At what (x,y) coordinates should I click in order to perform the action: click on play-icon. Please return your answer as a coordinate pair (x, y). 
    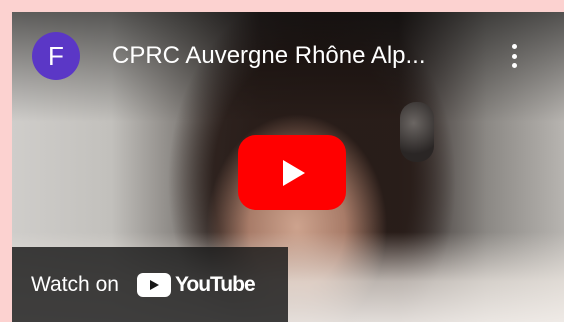
    Looking at the image, I should click on (294, 172).